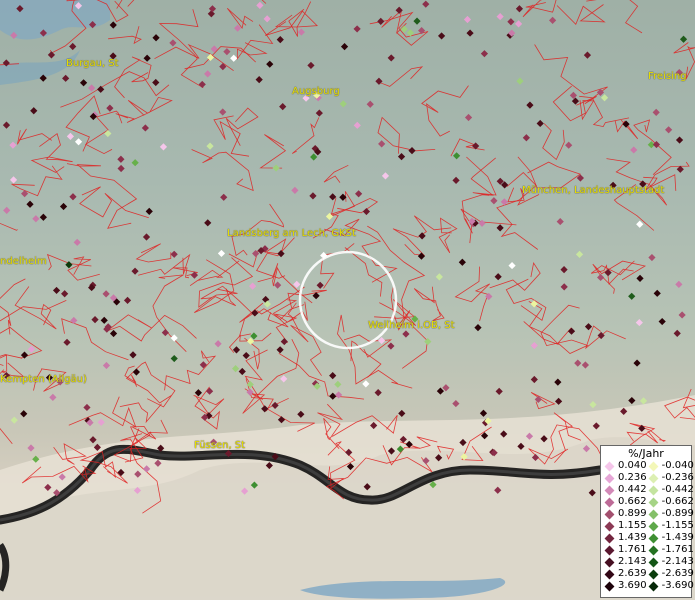 The image size is (695, 600). Describe the element at coordinates (677, 549) in the screenshot. I see `legend-value: -1.761` at that location.